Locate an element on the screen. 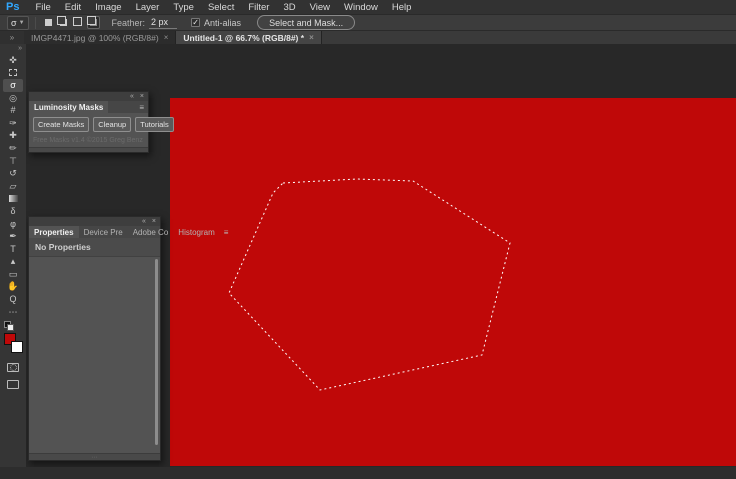 Image resolution: width=736 pixels, height=479 pixels. quick-mask-mode-icon is located at coordinates (13, 368).